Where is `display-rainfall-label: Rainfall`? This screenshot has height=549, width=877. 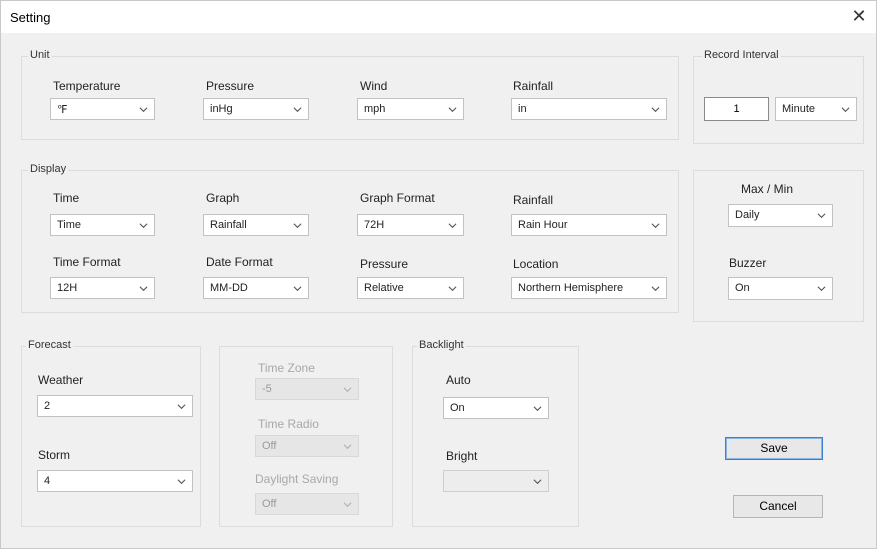
display-rainfall-label: Rainfall is located at coordinates (533, 200).